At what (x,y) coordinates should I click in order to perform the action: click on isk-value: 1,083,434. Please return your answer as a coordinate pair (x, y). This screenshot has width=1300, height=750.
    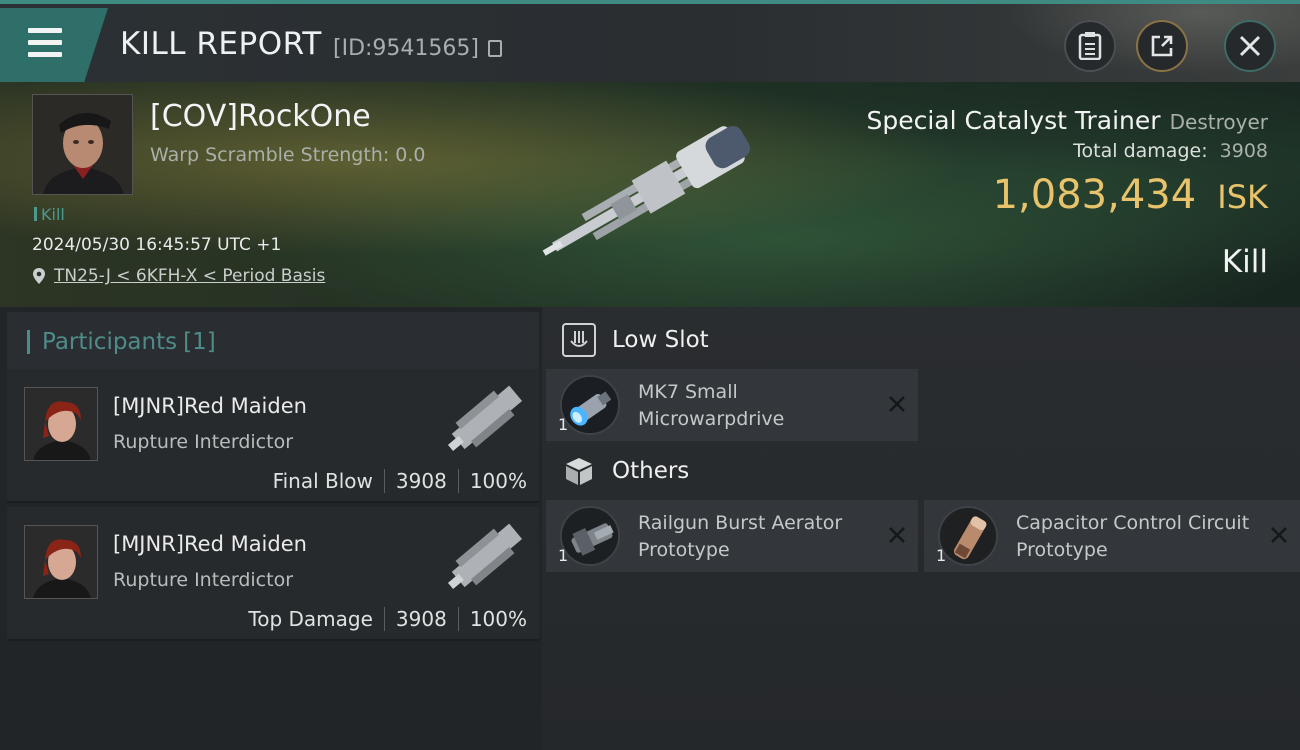
    Looking at the image, I should click on (1094, 195).